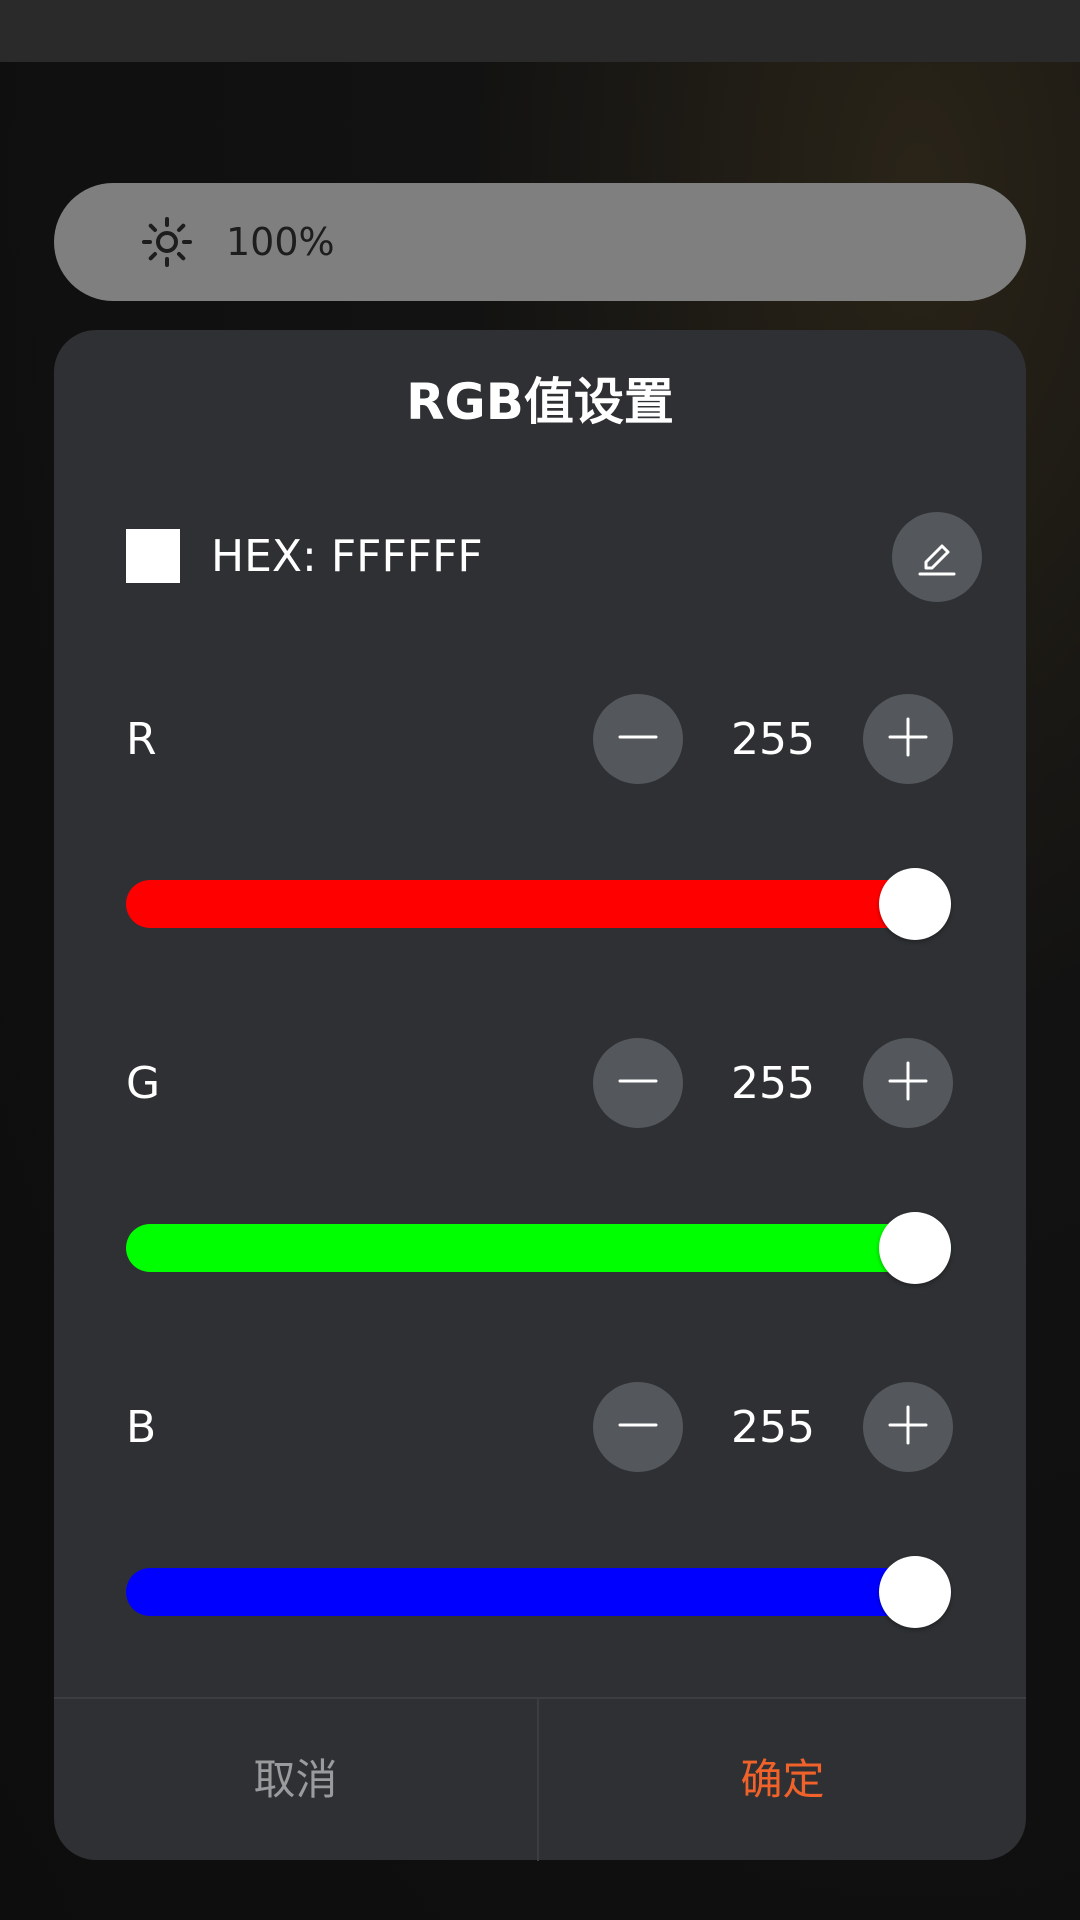 This screenshot has height=1920, width=1080. I want to click on g-increase-button, so click(908, 1083).